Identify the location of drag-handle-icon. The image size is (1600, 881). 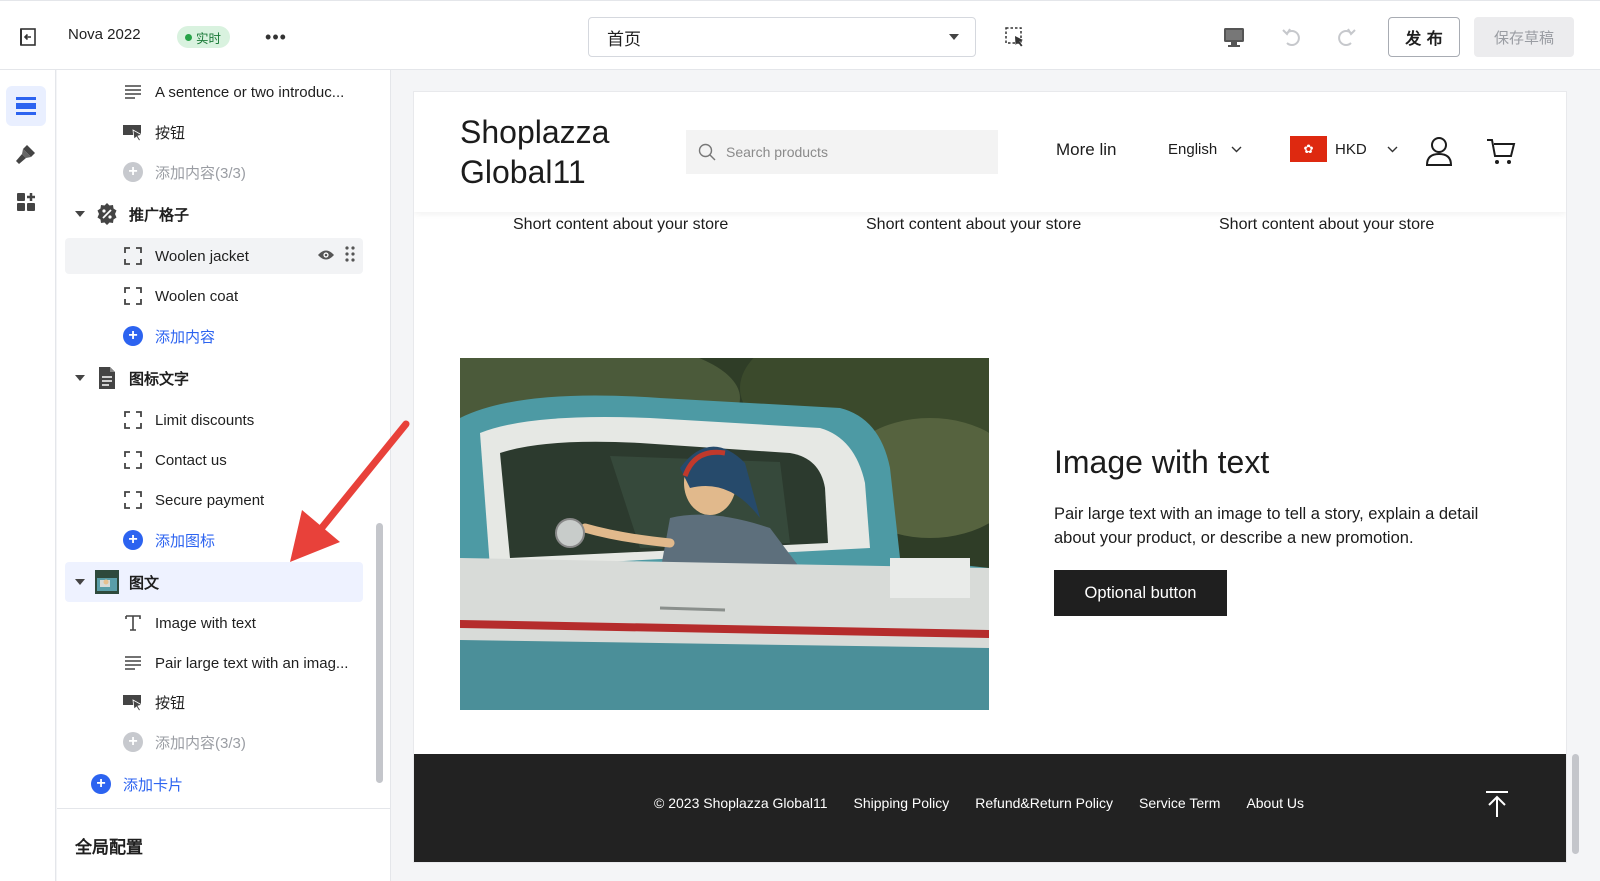
(350, 256).